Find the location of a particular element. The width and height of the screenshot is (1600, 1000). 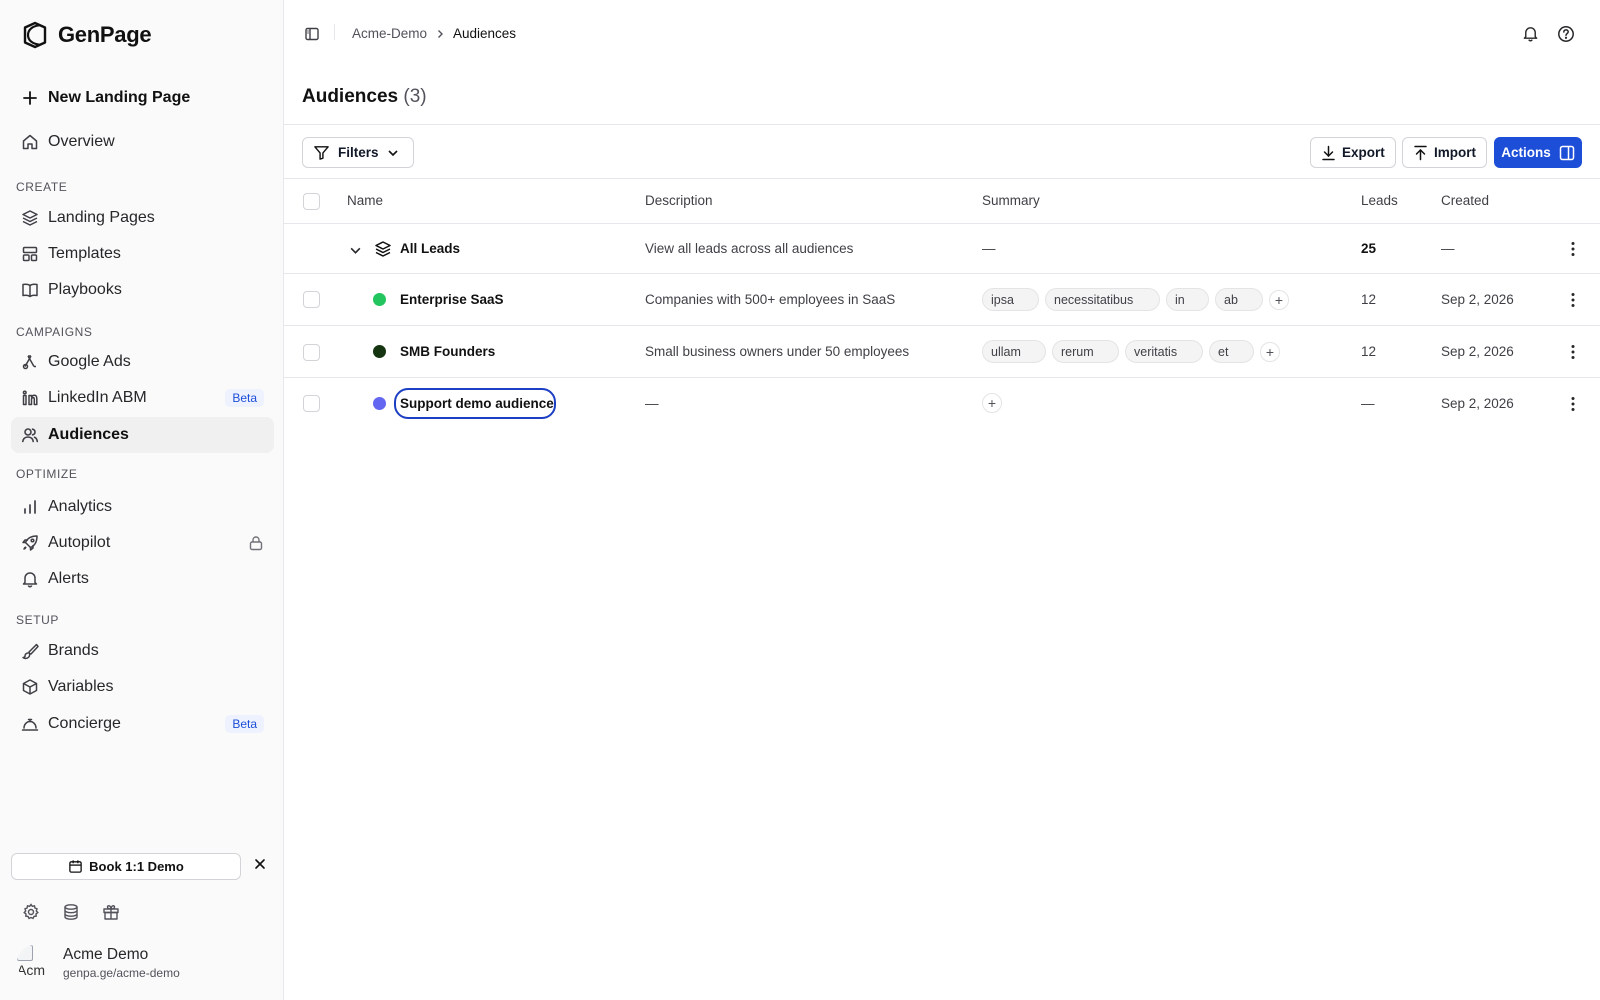

sidebar-item-label: Variables is located at coordinates (81, 686).